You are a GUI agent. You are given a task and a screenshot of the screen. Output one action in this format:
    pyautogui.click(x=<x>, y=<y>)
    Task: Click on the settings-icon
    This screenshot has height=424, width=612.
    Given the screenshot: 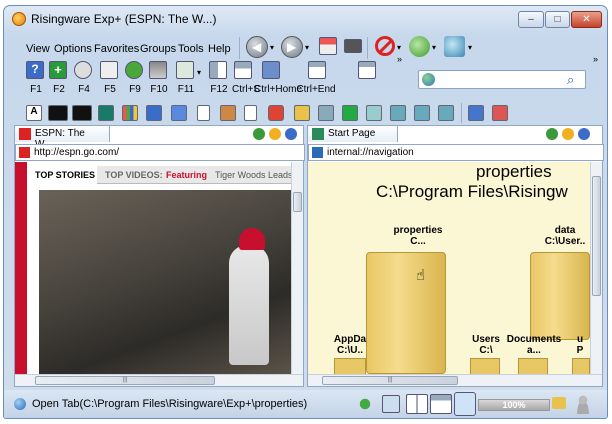 What is the action you would take?
    pyautogui.click(x=476, y=113)
    